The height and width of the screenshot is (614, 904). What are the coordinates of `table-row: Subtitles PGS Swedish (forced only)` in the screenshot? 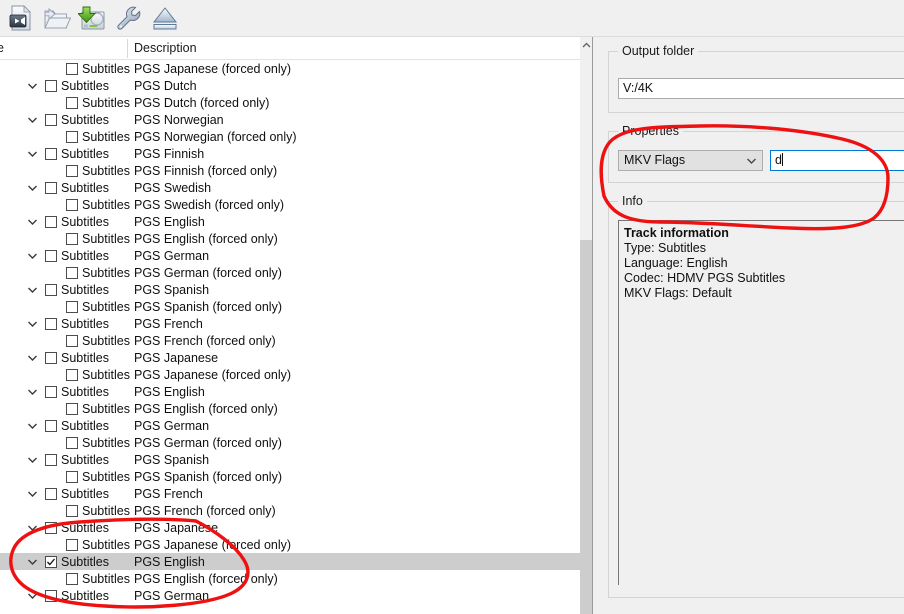 It's located at (290, 204).